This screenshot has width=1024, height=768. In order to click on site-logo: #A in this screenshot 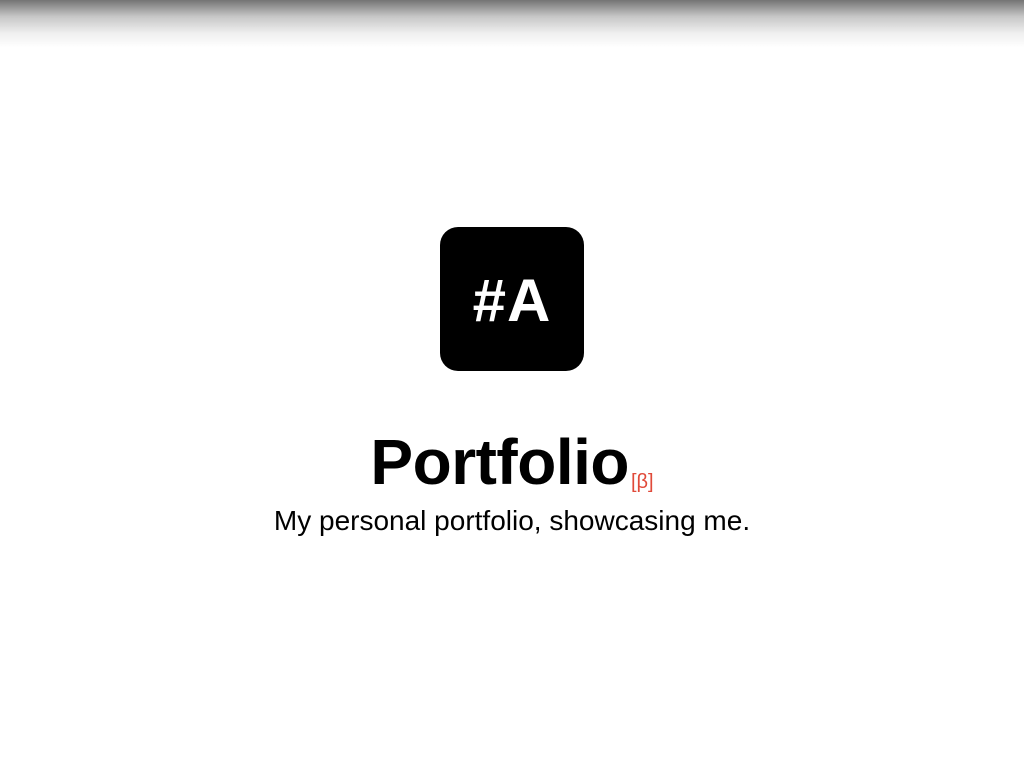, I will do `click(512, 299)`.